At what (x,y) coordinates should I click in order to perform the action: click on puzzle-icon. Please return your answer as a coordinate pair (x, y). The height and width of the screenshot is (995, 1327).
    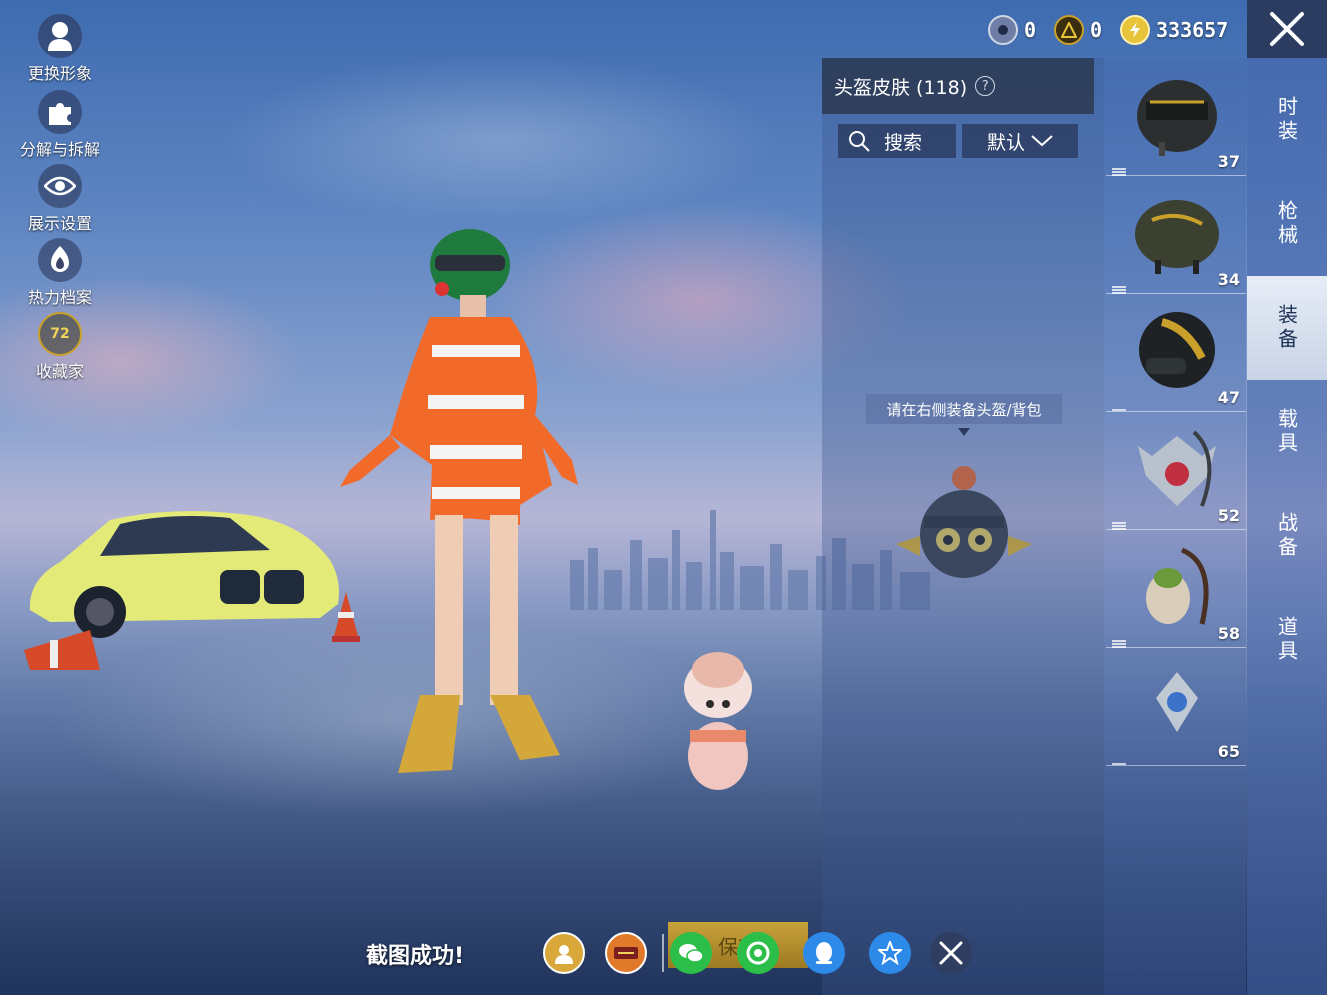
    Looking at the image, I should click on (60, 112).